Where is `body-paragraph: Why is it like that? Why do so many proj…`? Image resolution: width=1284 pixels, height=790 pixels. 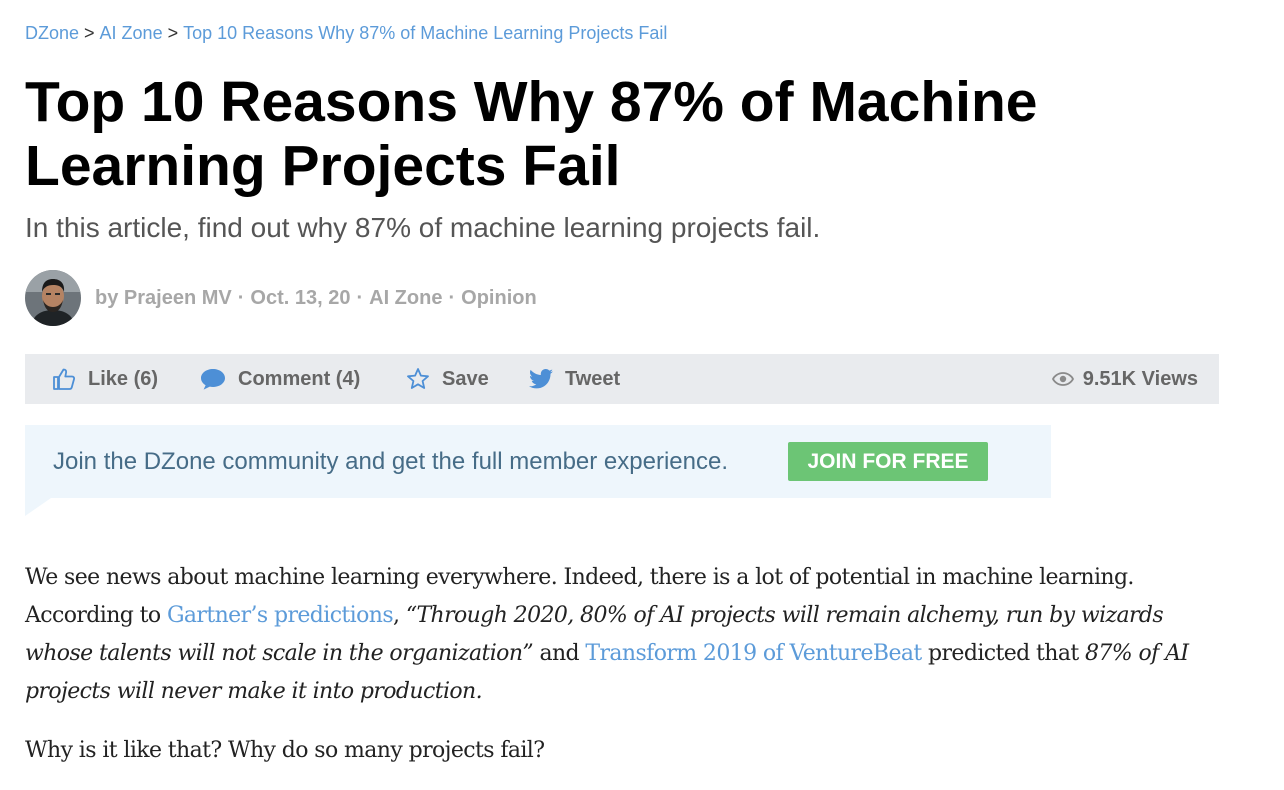 body-paragraph: Why is it like that? Why do so many proj… is located at coordinates (285, 750).